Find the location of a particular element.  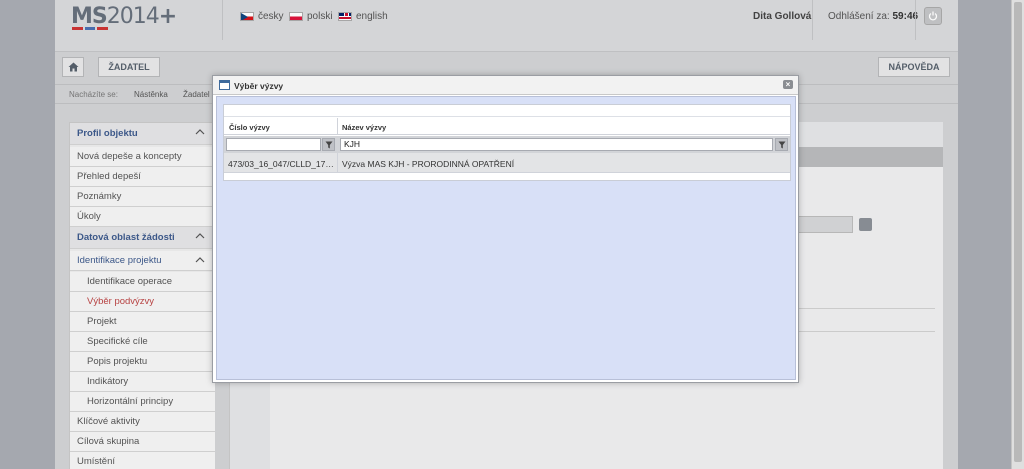

dialog-title-bar: Výběr výzvy × is located at coordinates (505, 85).